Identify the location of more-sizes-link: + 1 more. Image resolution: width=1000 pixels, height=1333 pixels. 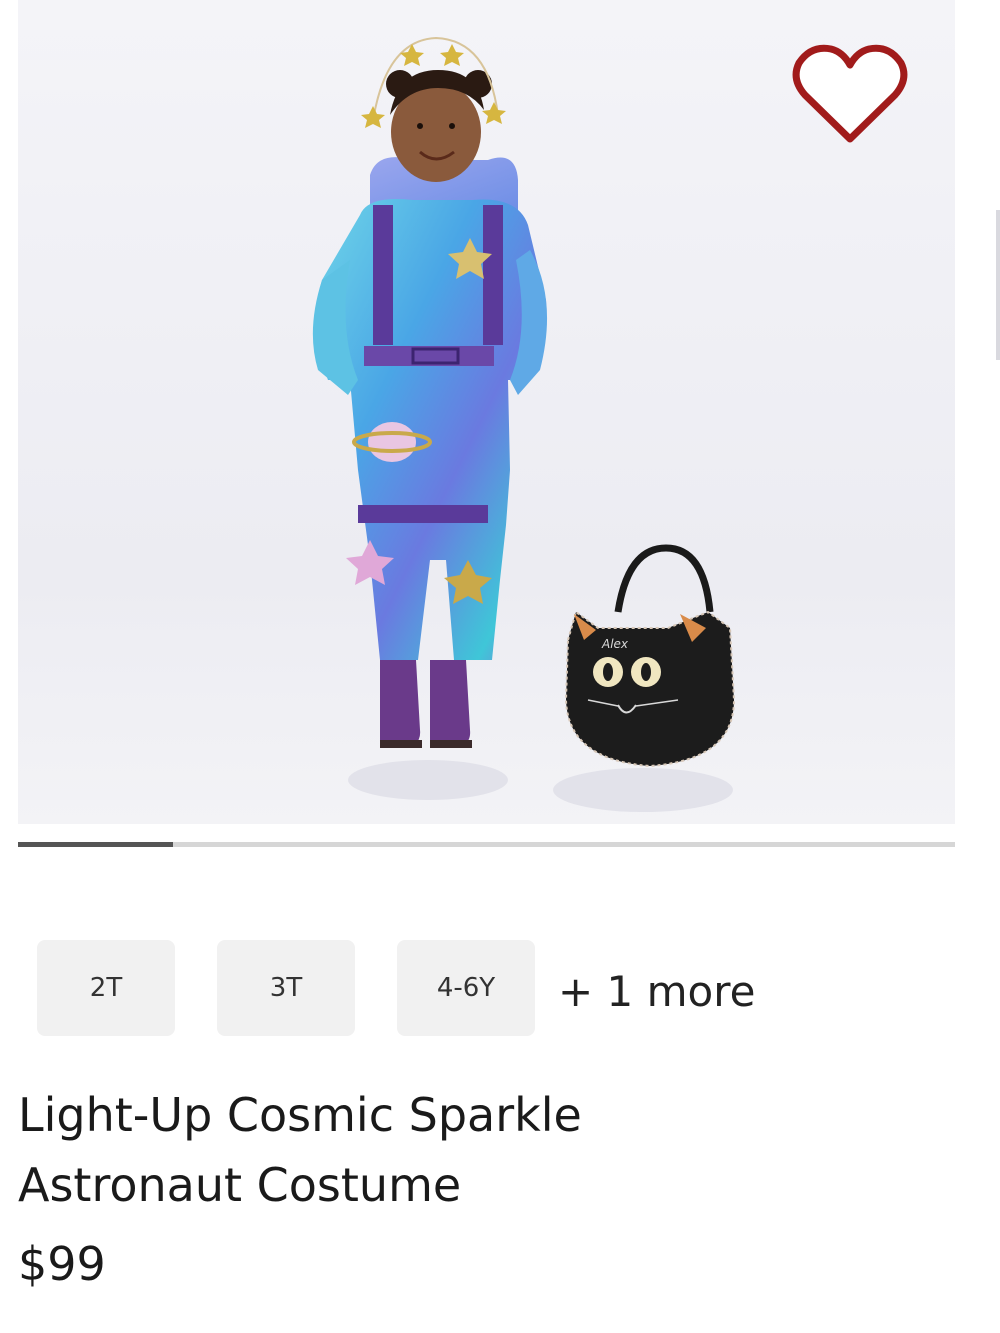
(656, 992).